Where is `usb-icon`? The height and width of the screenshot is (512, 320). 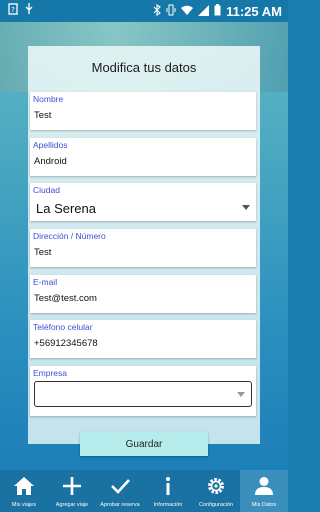
usb-icon is located at coordinates (29, 11).